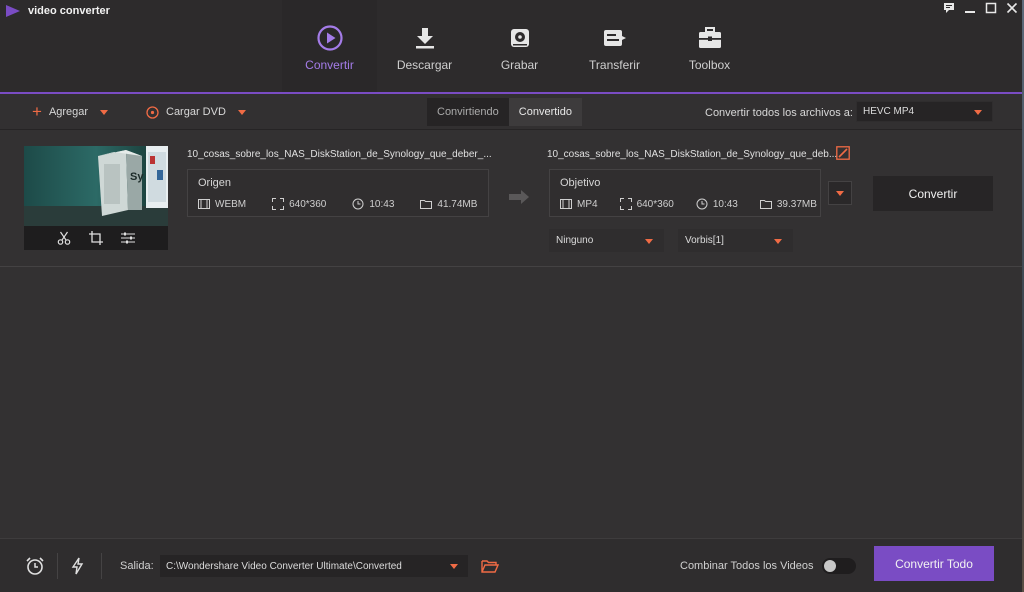  What do you see at coordinates (338, 193) in the screenshot?
I see `source-info: Origen WEBM 640*360 10:43 41.74MB` at bounding box center [338, 193].